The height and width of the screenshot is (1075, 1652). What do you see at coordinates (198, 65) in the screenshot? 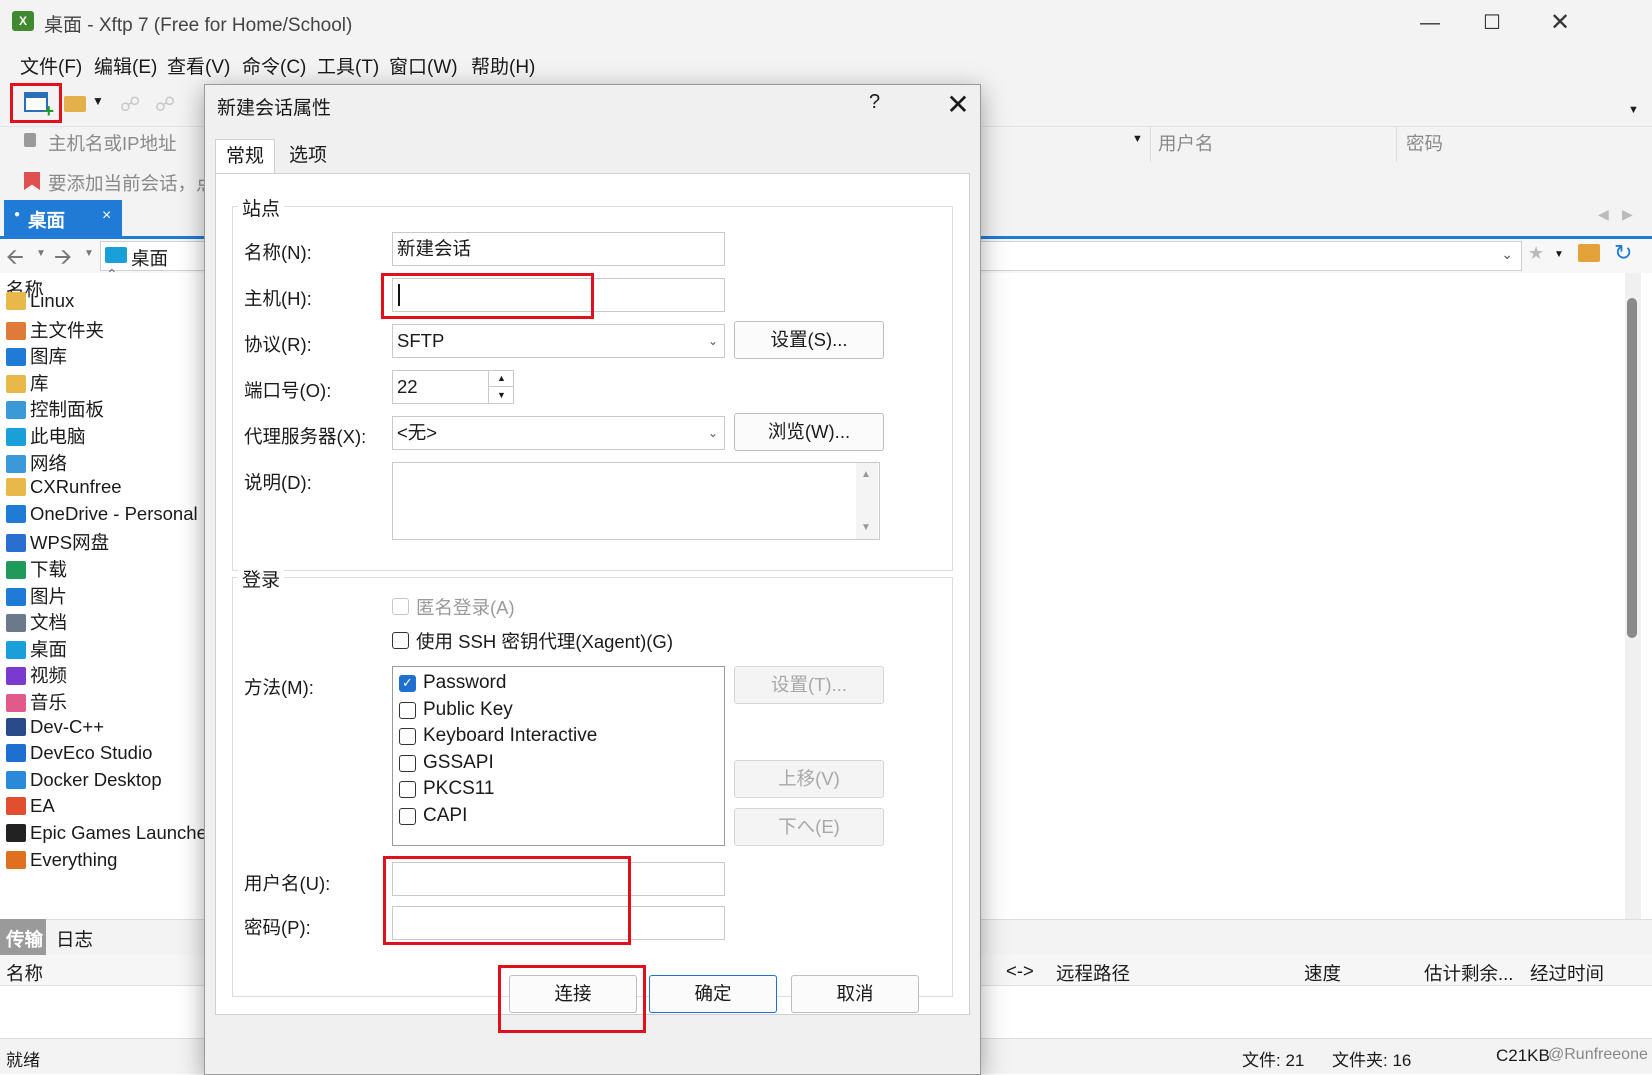
I see `menu-view: 查看(V)` at bounding box center [198, 65].